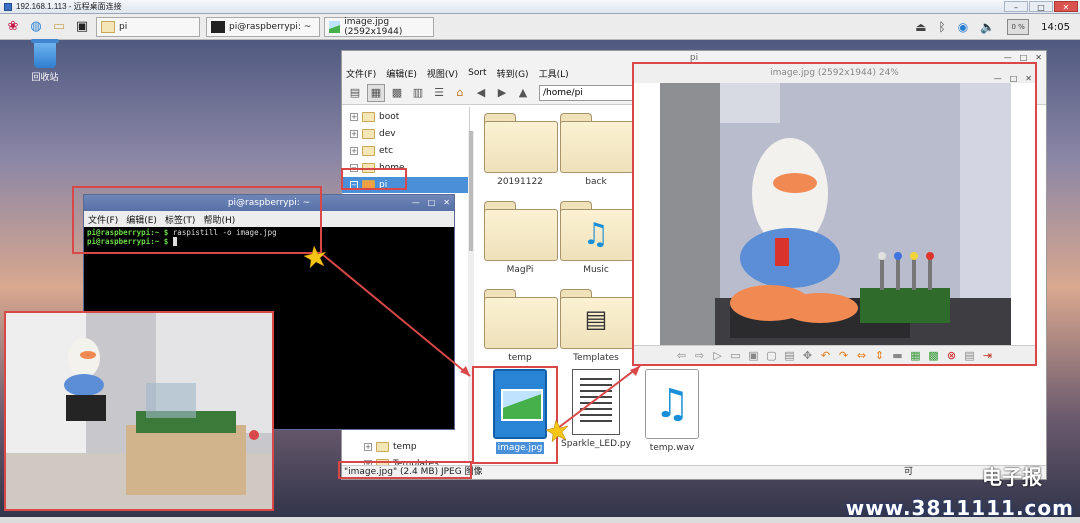 The width and height of the screenshot is (1080, 523). What do you see at coordinates (472, 344) in the screenshot?
I see `annotation-arrows` at bounding box center [472, 344].